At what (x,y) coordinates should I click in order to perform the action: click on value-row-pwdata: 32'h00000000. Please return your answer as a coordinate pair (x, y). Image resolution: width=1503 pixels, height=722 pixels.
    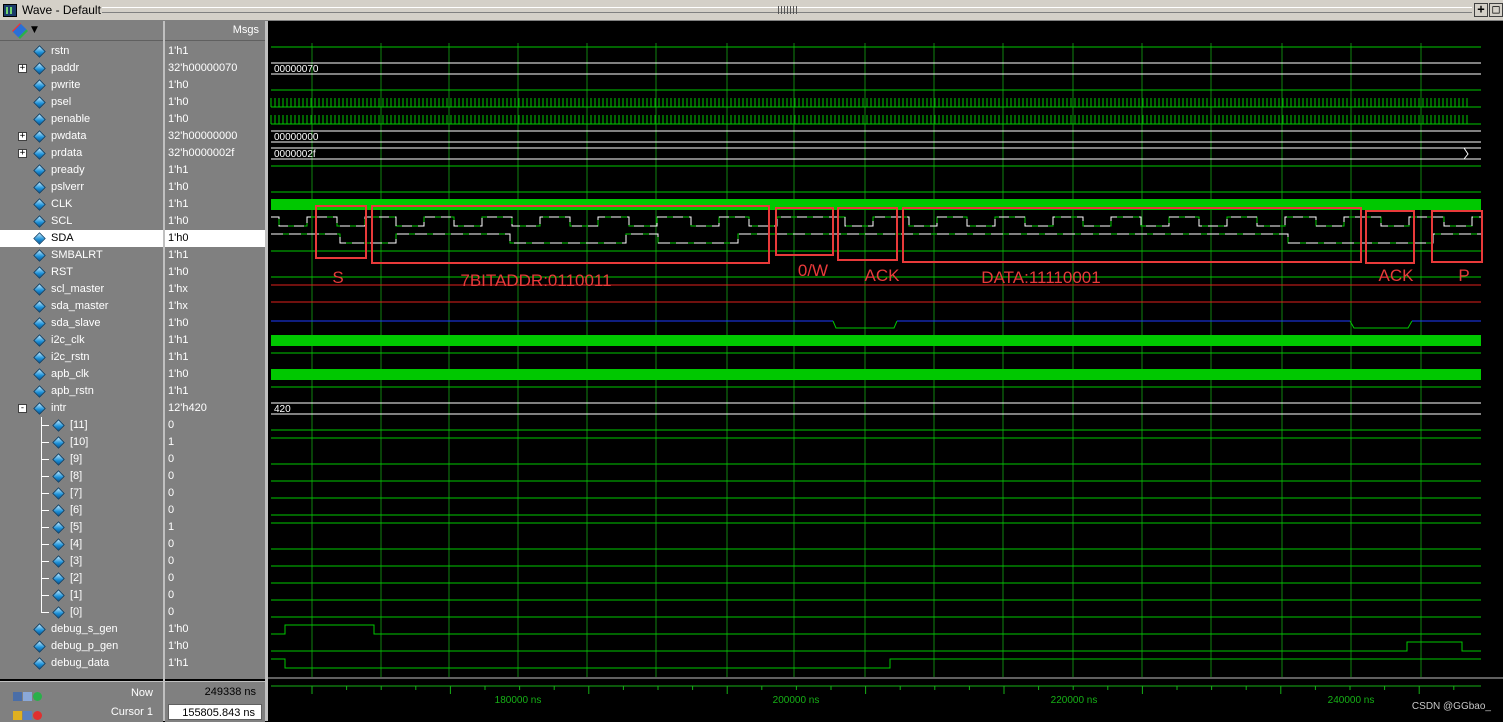
    Looking at the image, I should click on (215, 136).